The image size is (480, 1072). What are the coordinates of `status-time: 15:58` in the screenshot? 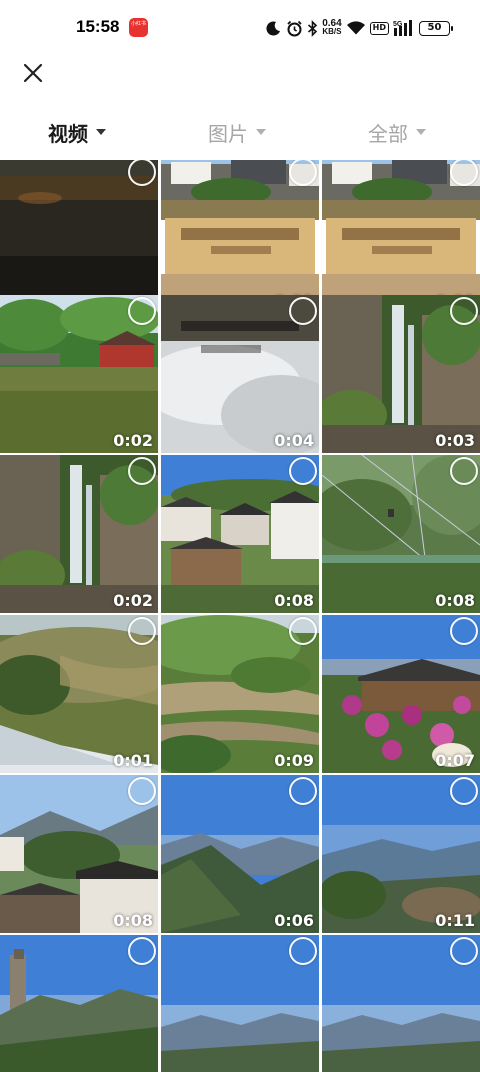 It's located at (98, 26).